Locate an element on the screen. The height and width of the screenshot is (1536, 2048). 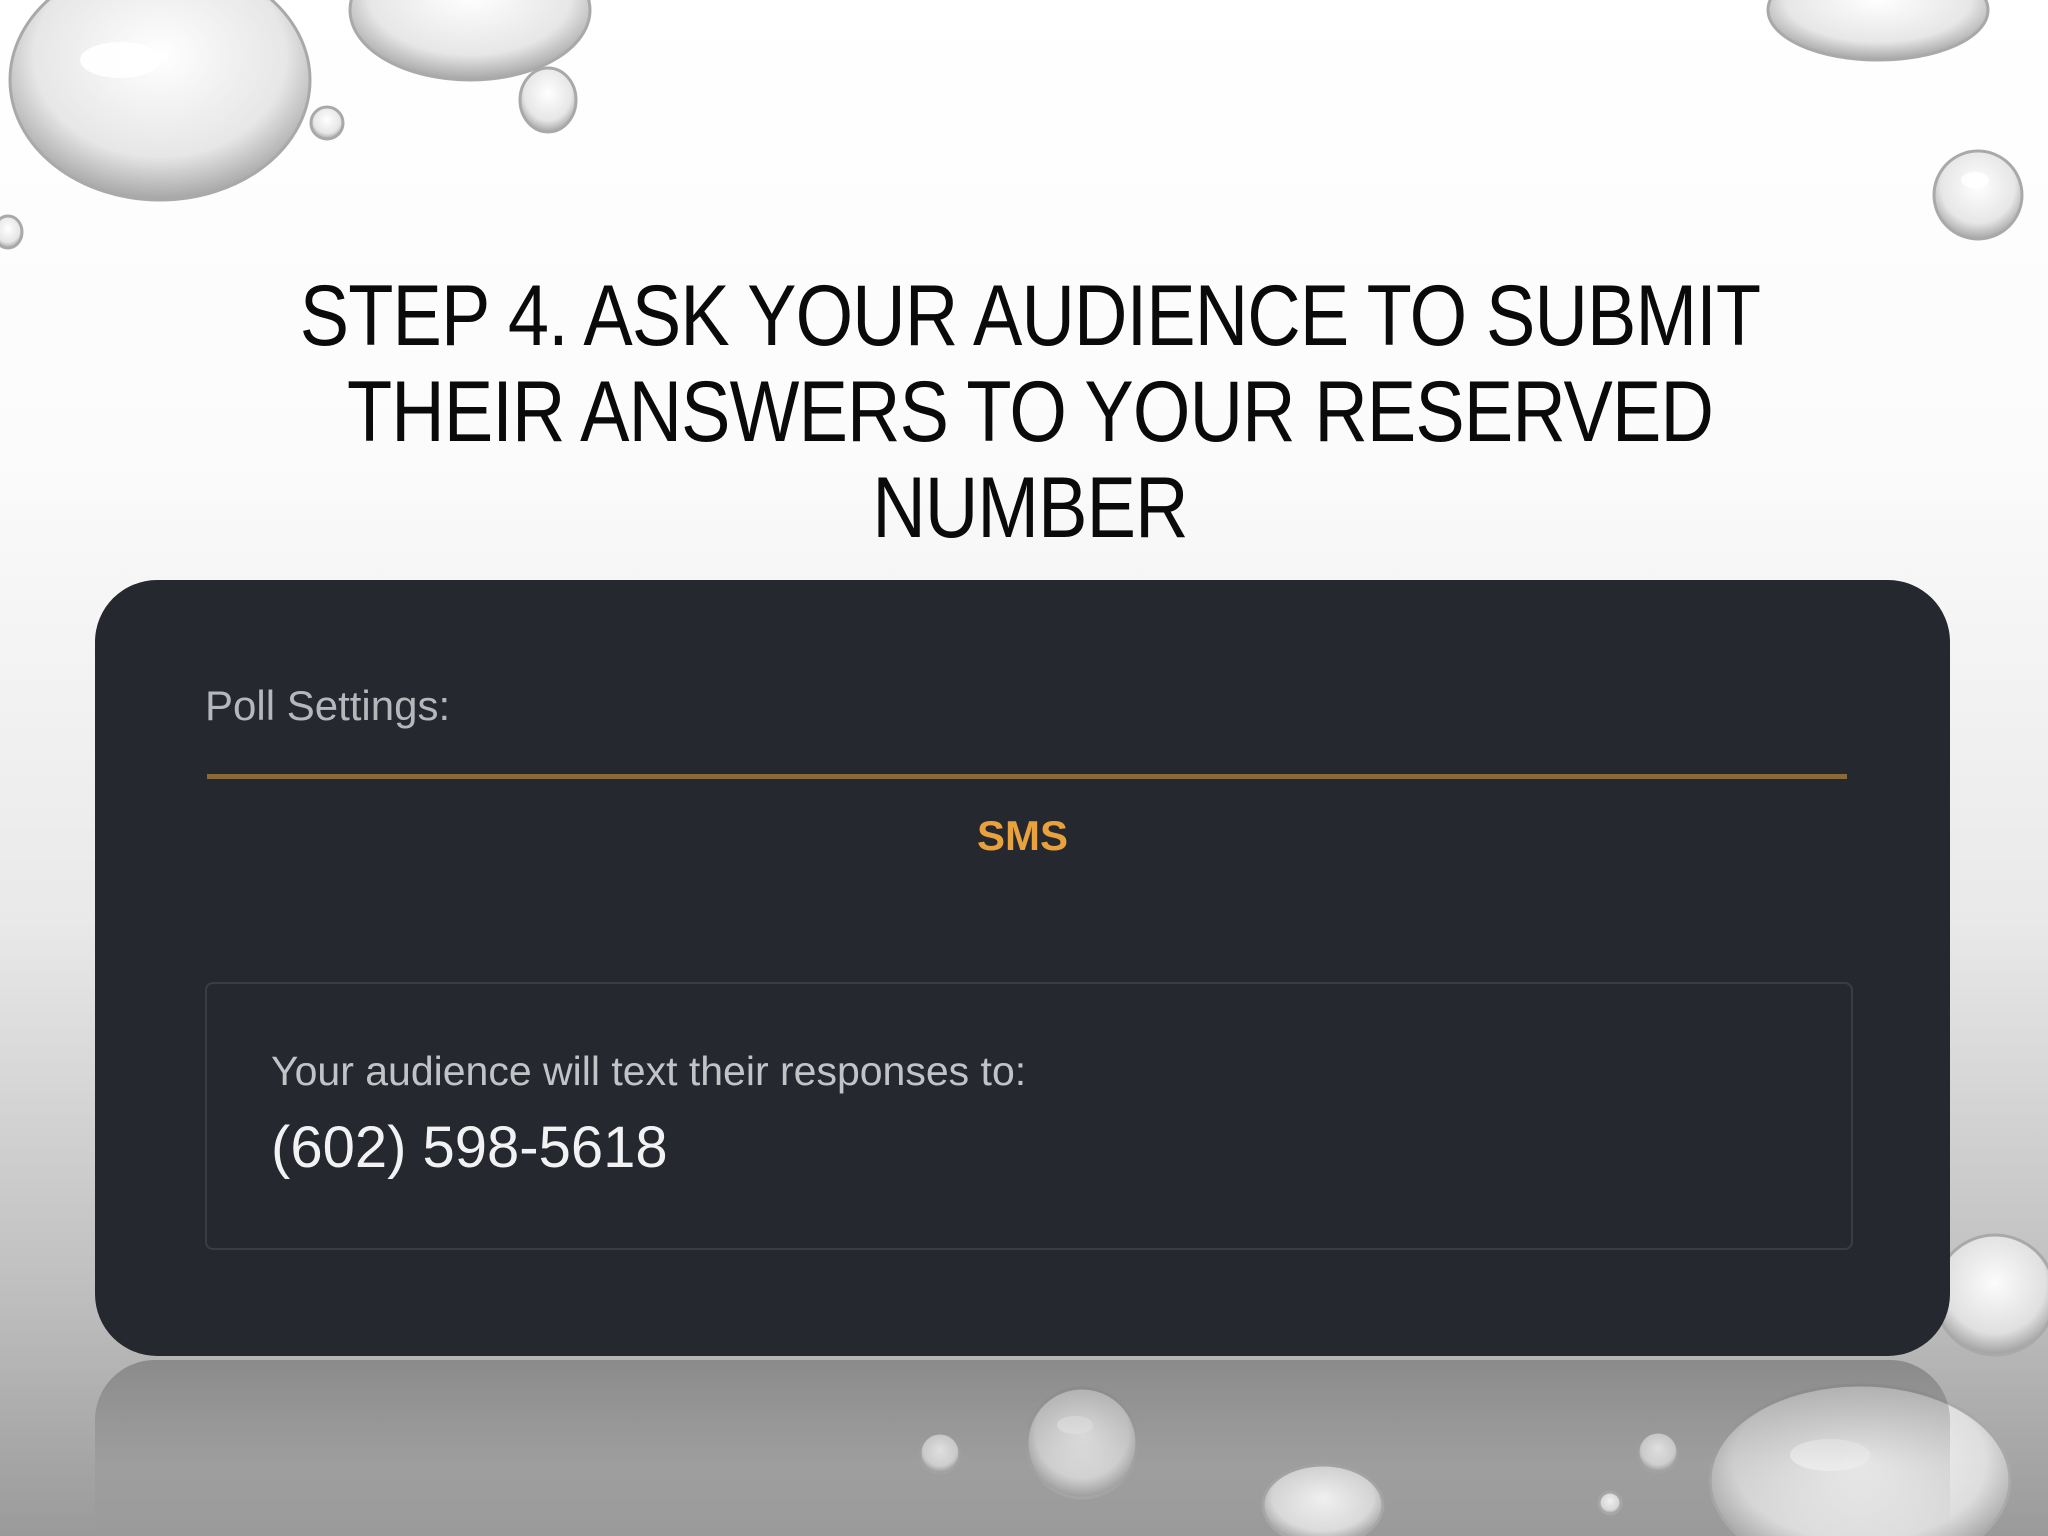
panel-reflection is located at coordinates (1022, 1448).